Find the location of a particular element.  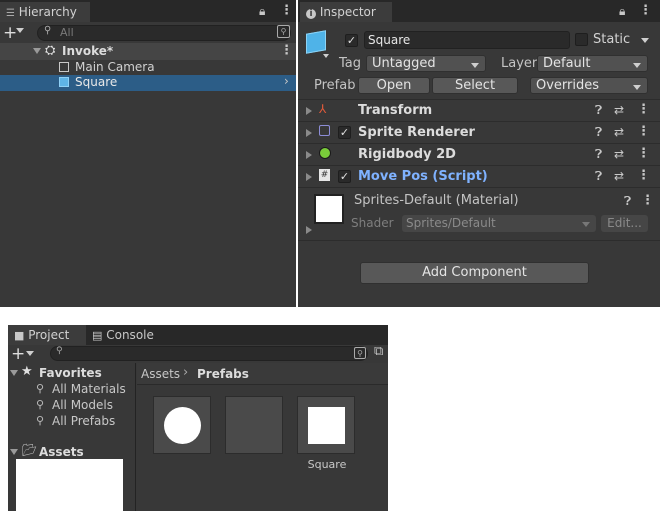

asset-item-square: Square is located at coordinates (326, 433).